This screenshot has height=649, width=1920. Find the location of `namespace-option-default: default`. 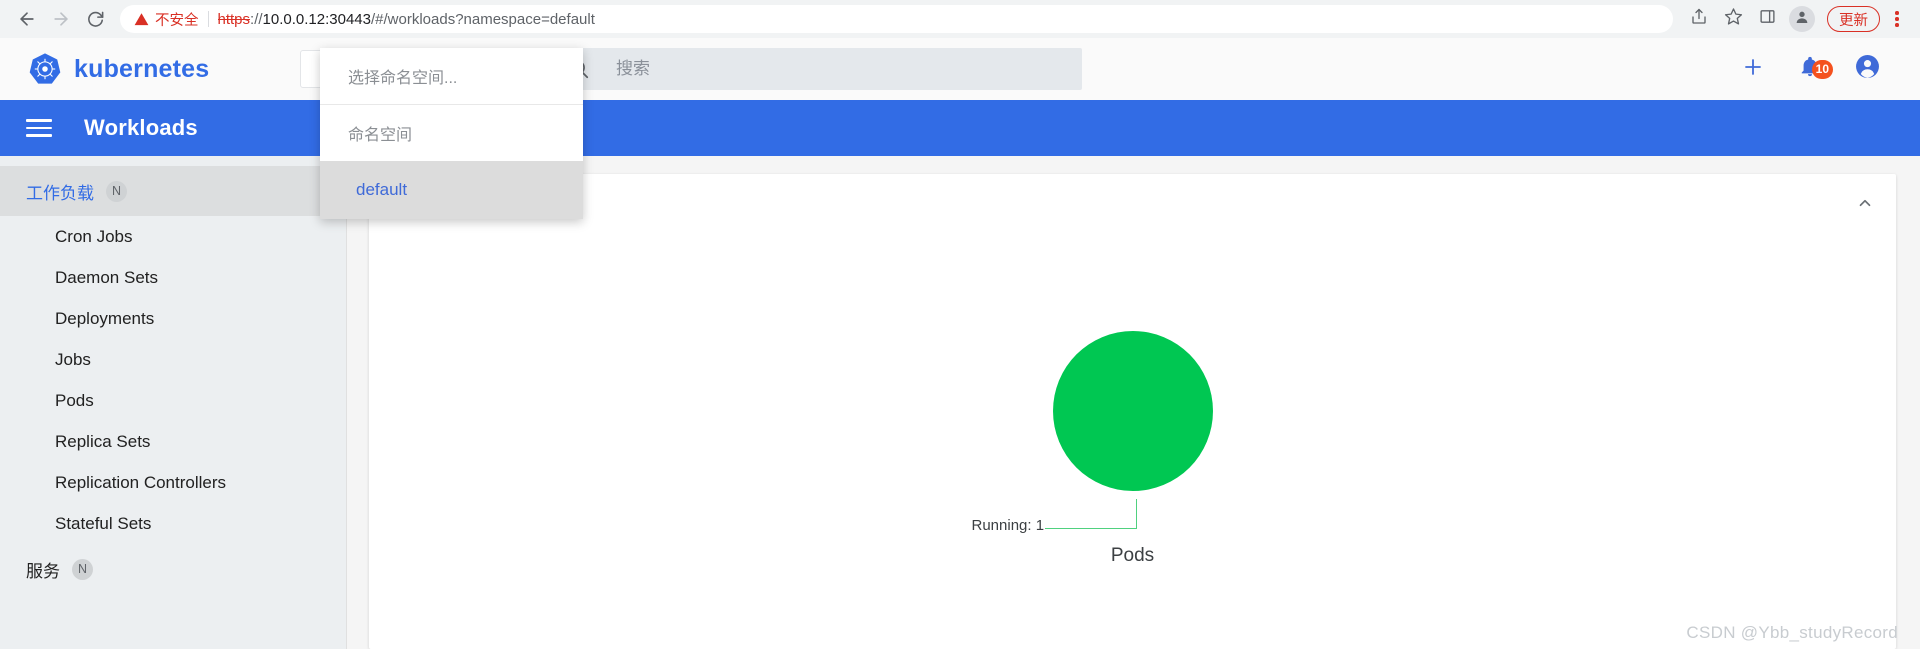

namespace-option-default: default is located at coordinates (451, 190).